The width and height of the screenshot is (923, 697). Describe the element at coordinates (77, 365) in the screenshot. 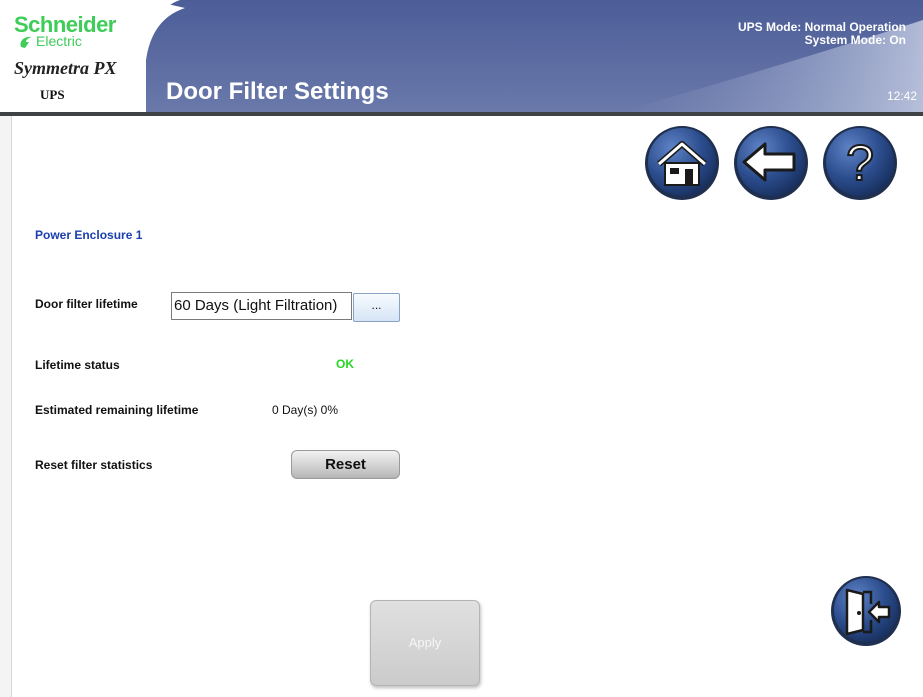

I see `lifetime-status-label: Lifetime status` at that location.